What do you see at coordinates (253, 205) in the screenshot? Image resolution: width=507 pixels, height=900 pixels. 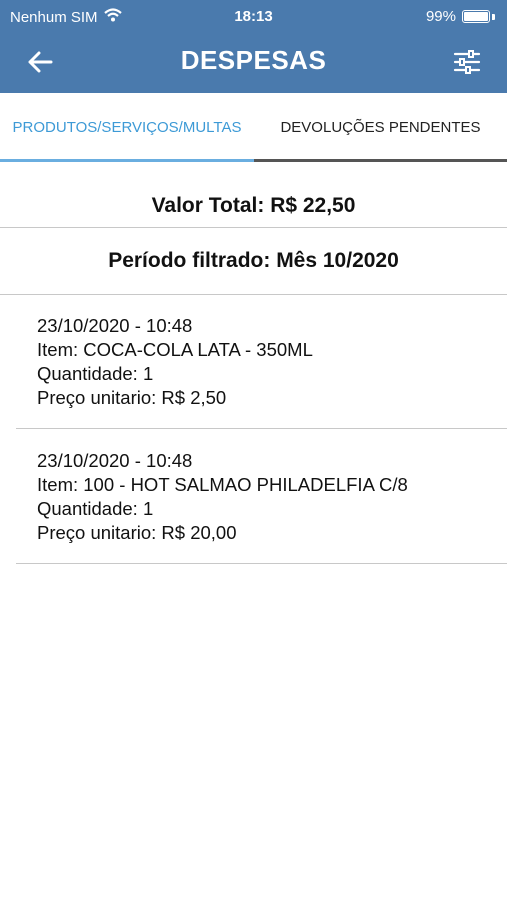 I see `total-value: Valor Total: R$ 22,50` at bounding box center [253, 205].